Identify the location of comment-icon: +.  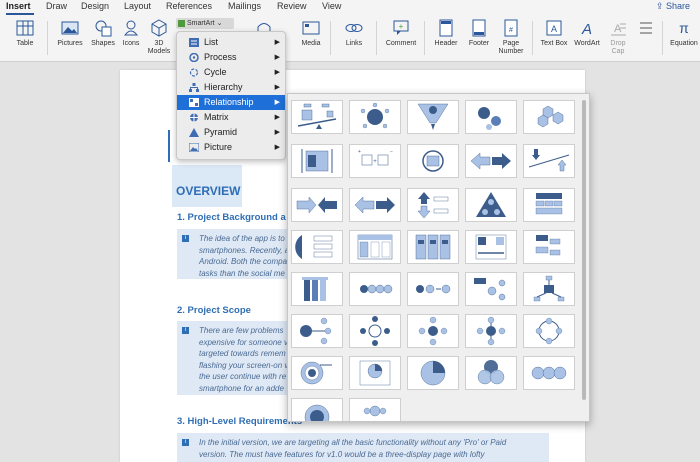
(401, 27).